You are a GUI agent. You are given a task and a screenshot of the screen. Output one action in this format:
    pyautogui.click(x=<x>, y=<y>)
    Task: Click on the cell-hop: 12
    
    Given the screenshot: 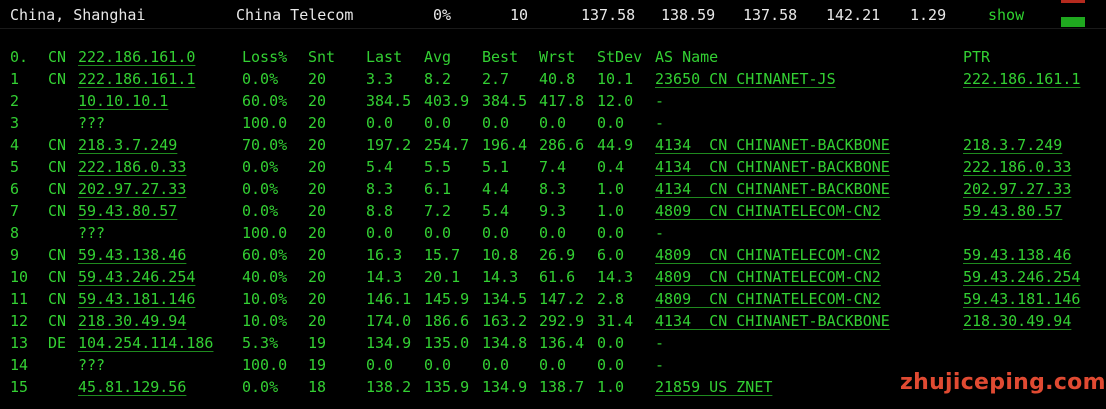 What is the action you would take?
    pyautogui.click(x=19, y=321)
    